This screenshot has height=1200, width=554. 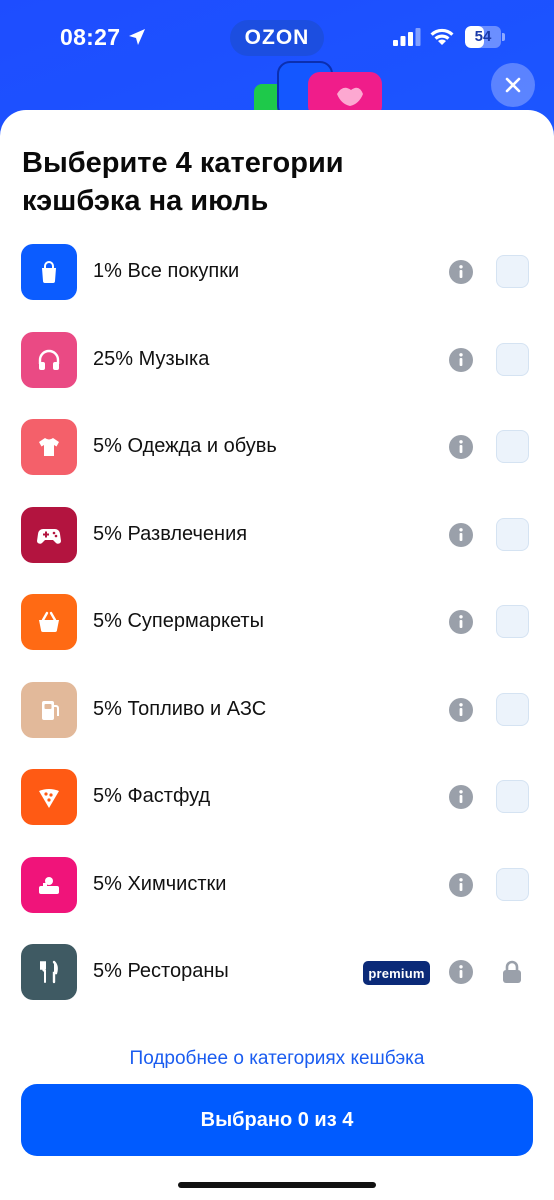 I want to click on category-label: 5% Топливо и АЗС, so click(x=180, y=708).